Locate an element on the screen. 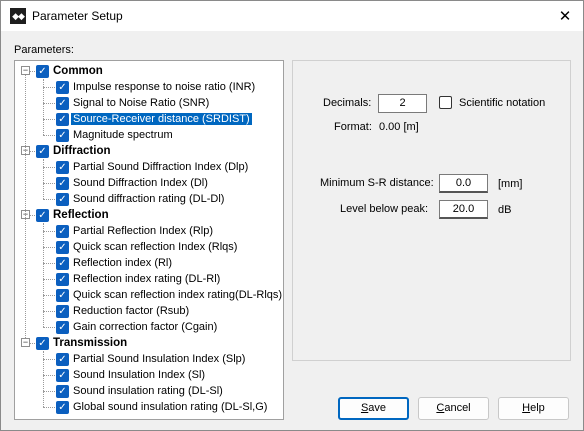 The height and width of the screenshot is (431, 584). app-icon: ◆◆ is located at coordinates (18, 16).